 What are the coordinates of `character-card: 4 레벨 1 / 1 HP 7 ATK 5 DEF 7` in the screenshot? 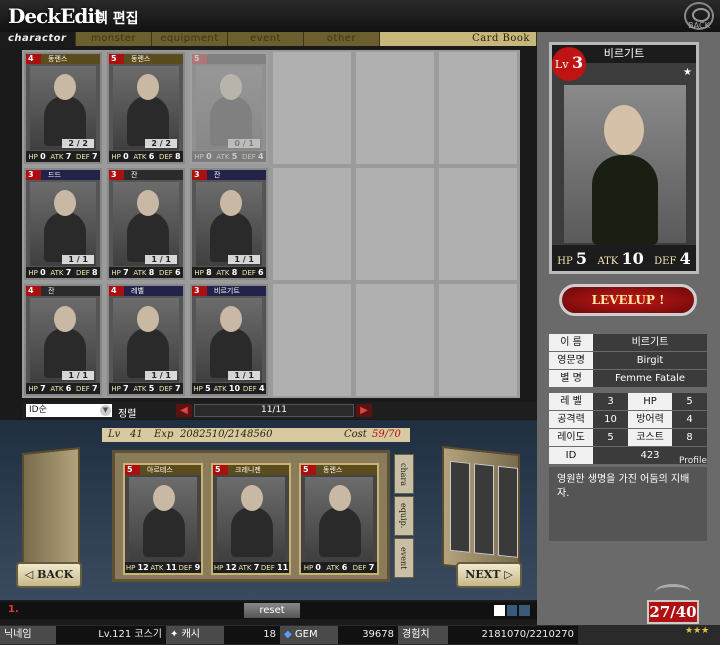 It's located at (146, 340).